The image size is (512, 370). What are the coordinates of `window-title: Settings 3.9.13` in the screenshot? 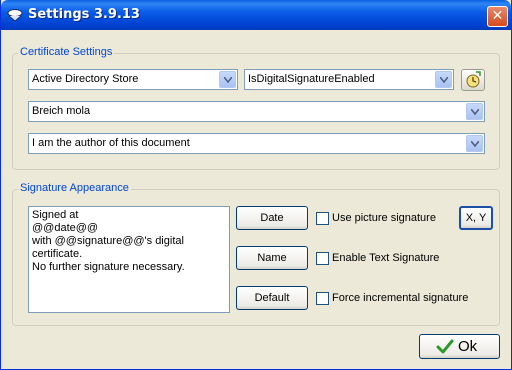 It's located at (84, 14).